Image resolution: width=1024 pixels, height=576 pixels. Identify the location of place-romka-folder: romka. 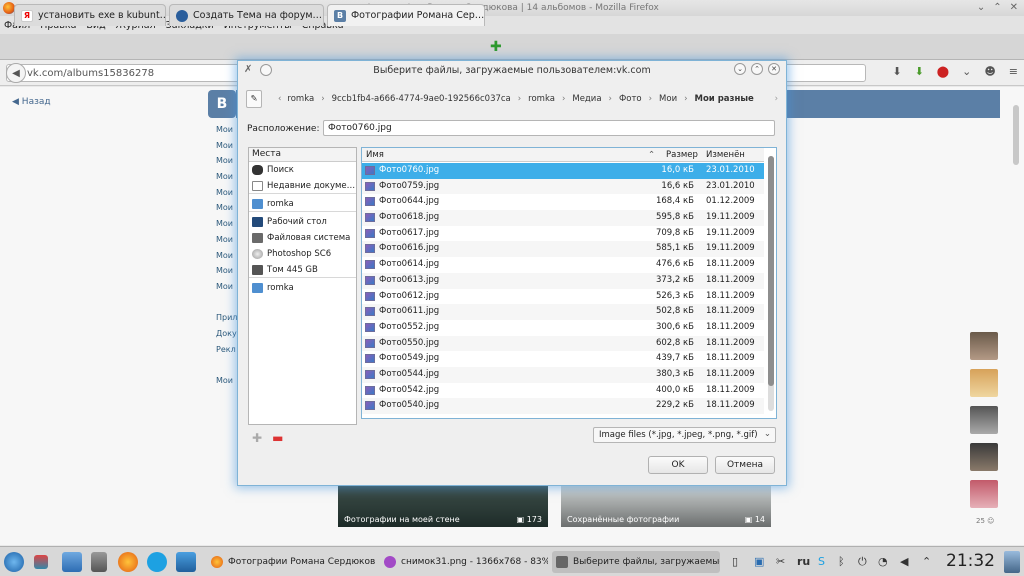
(302, 288).